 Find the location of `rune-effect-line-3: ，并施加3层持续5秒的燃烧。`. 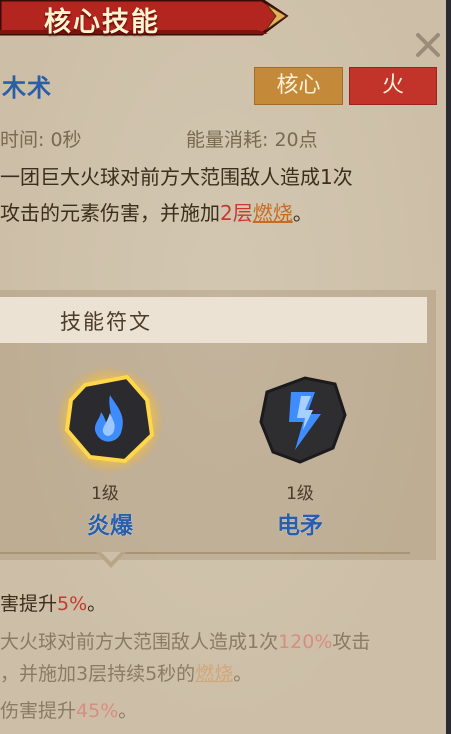

rune-effect-line-3: ，并施加3层持续5秒的燃烧。 is located at coordinates (126, 672).